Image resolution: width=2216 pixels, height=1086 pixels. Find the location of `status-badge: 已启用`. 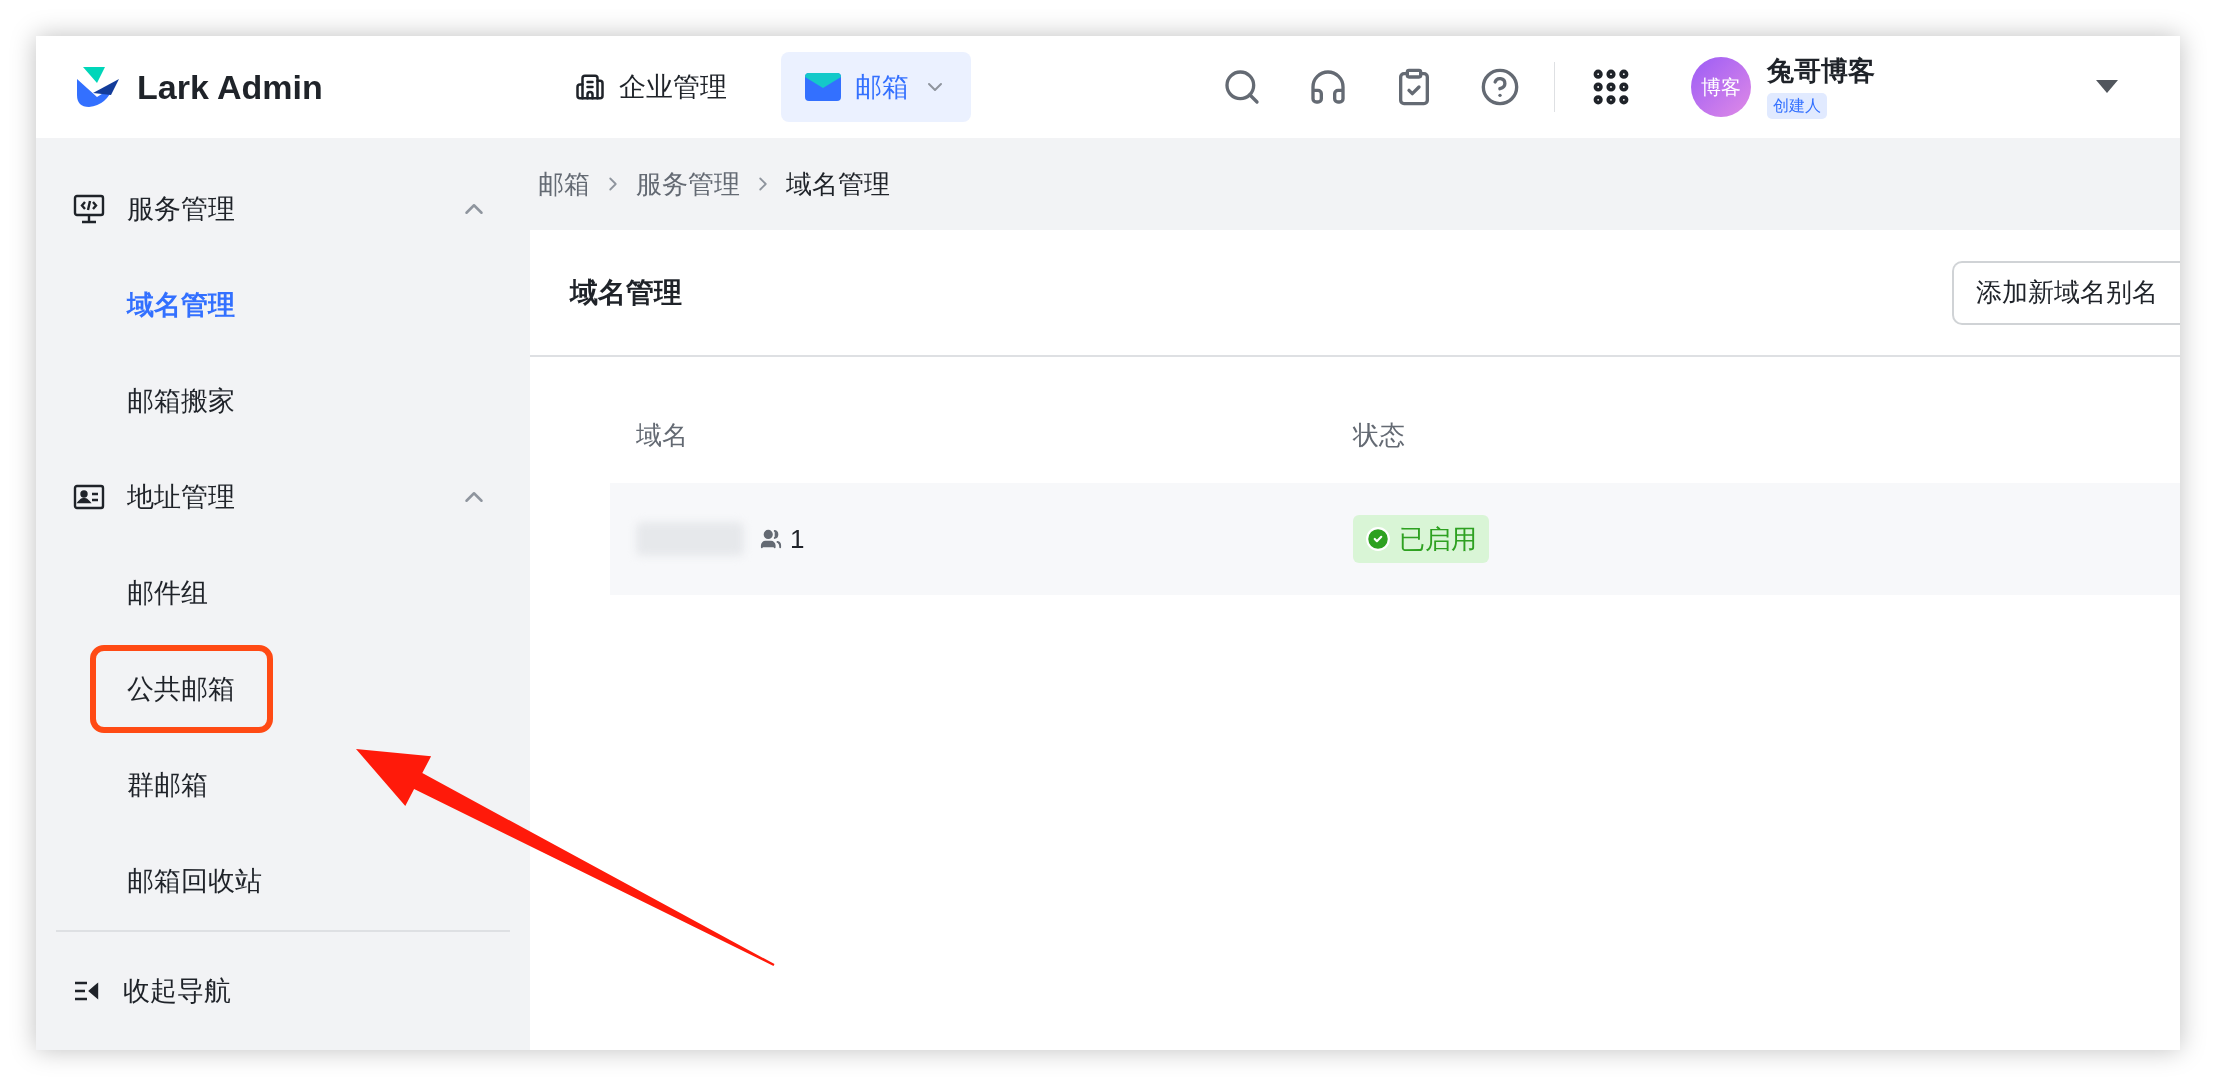

status-badge: 已启用 is located at coordinates (1421, 539).